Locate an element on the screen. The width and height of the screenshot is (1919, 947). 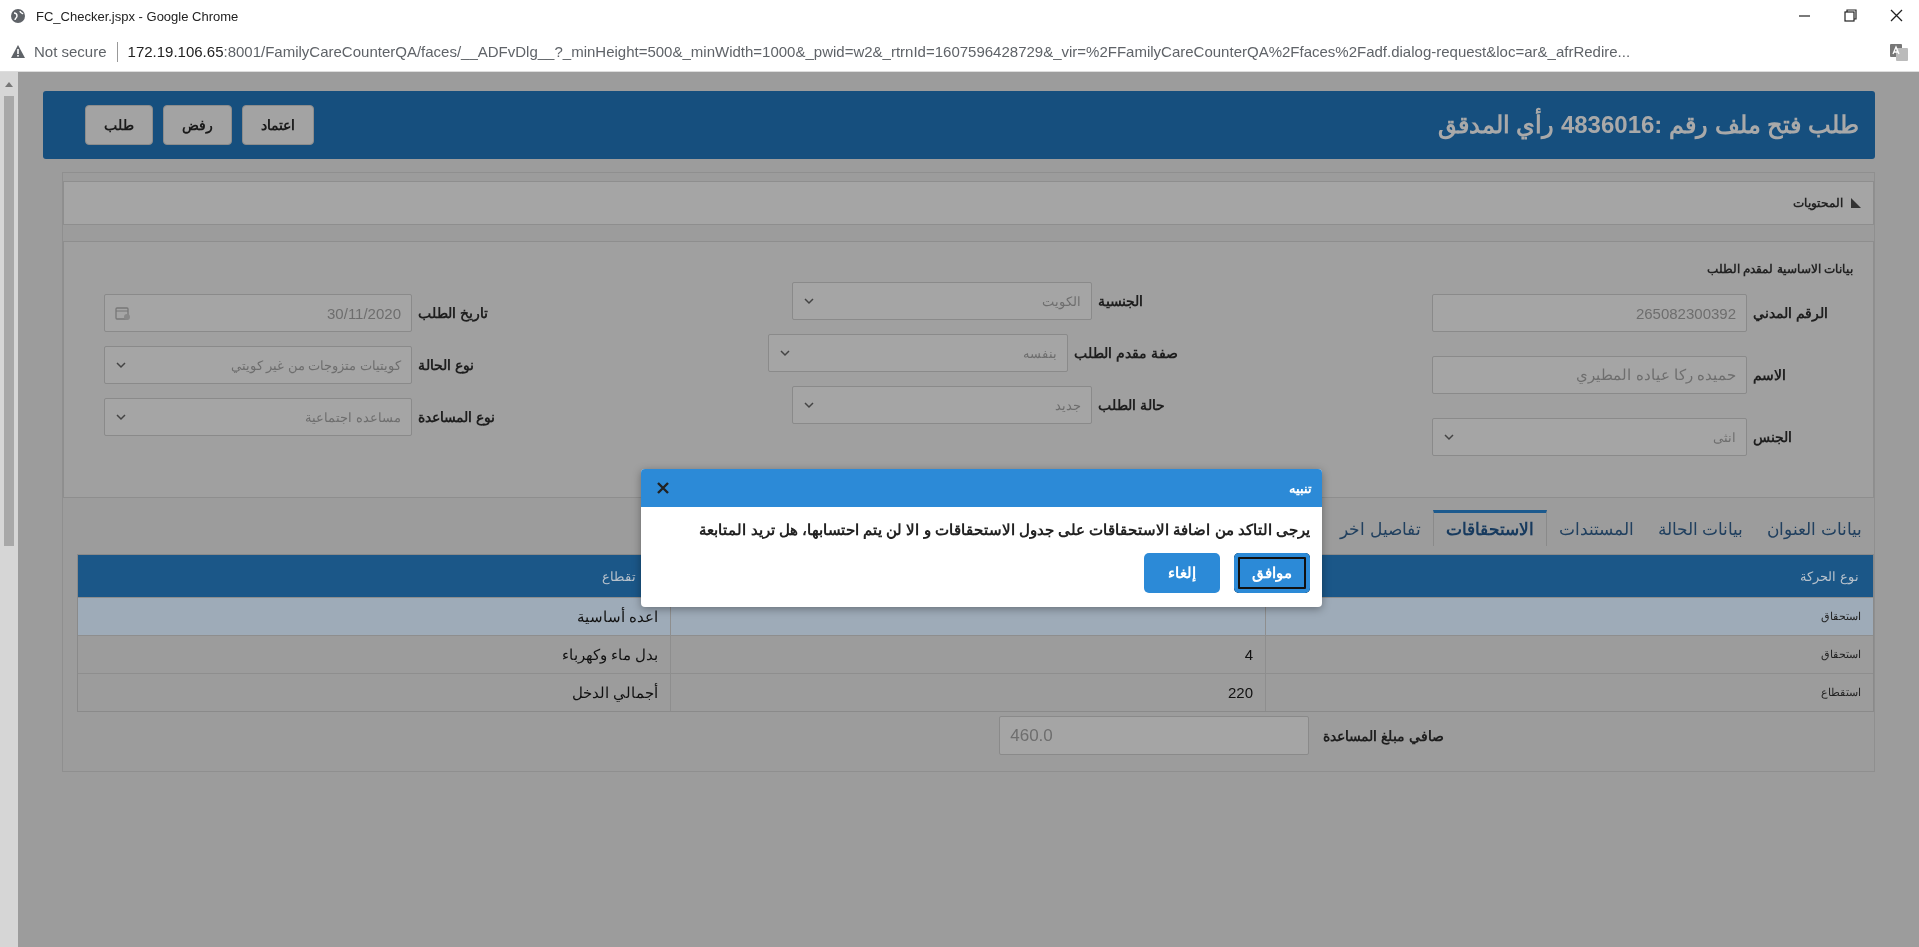
contents-bar: المحتويات is located at coordinates (968, 203).